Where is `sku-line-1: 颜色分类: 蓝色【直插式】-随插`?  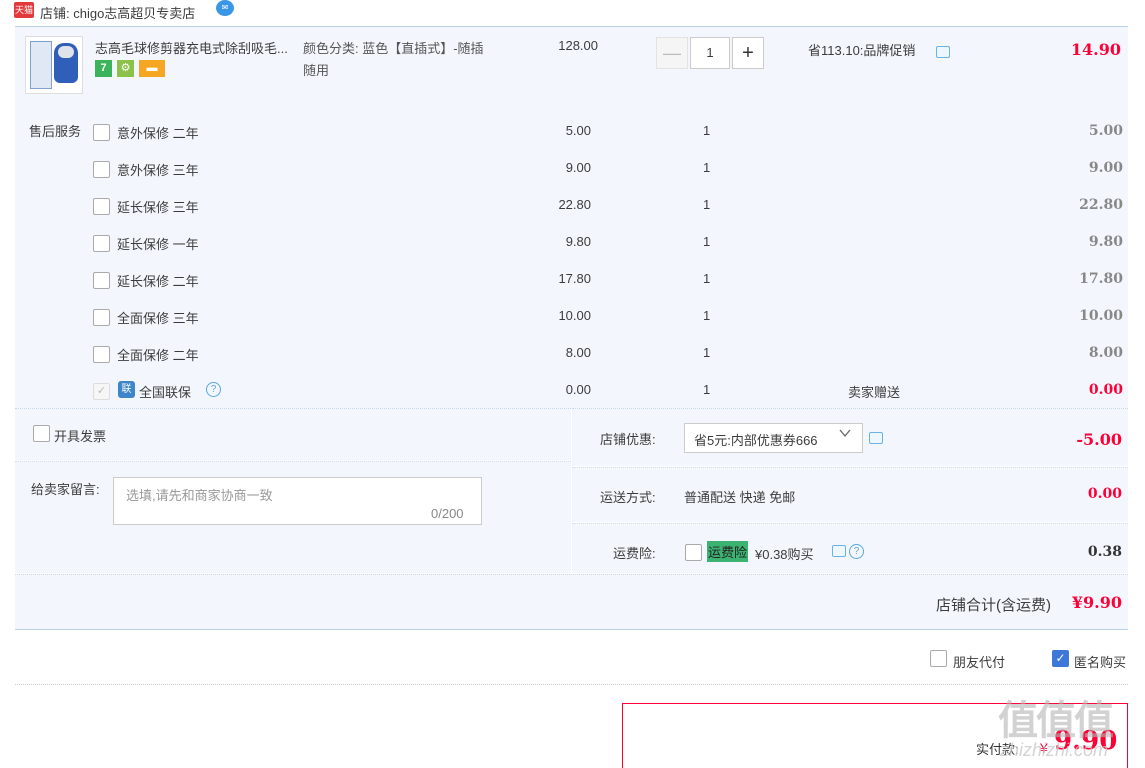
sku-line-1: 颜色分类: 蓝色【直插式】-随插 is located at coordinates (393, 48).